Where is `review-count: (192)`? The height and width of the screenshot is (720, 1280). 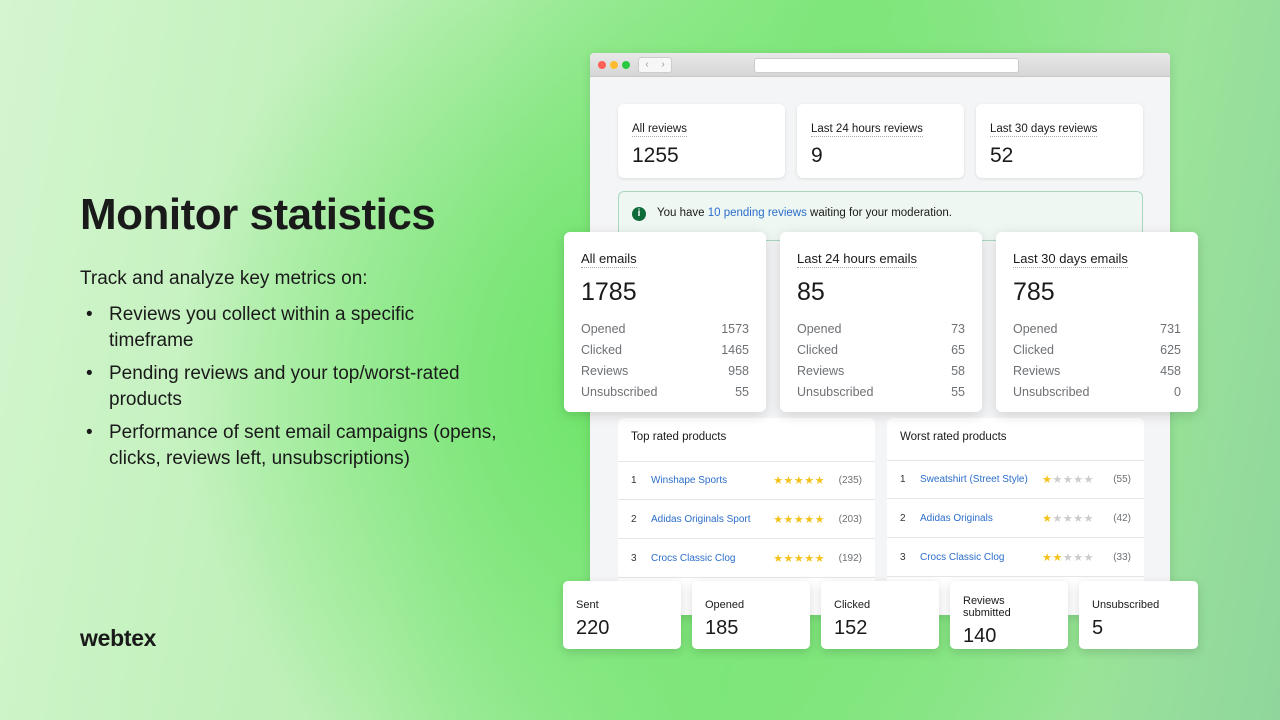 review-count: (192) is located at coordinates (850, 558).